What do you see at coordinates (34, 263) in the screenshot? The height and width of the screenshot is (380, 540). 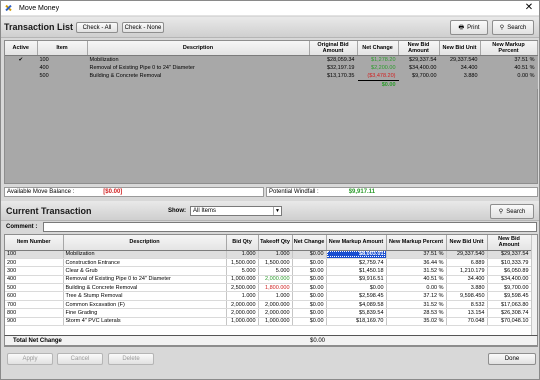 I see `item-number-cell: 200` at bounding box center [34, 263].